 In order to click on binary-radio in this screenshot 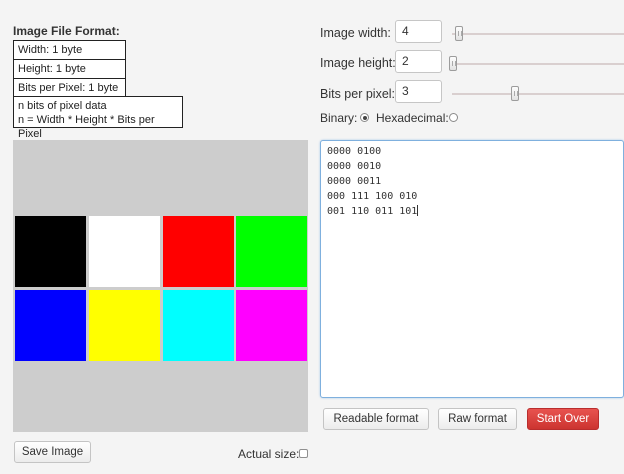, I will do `click(364, 117)`.